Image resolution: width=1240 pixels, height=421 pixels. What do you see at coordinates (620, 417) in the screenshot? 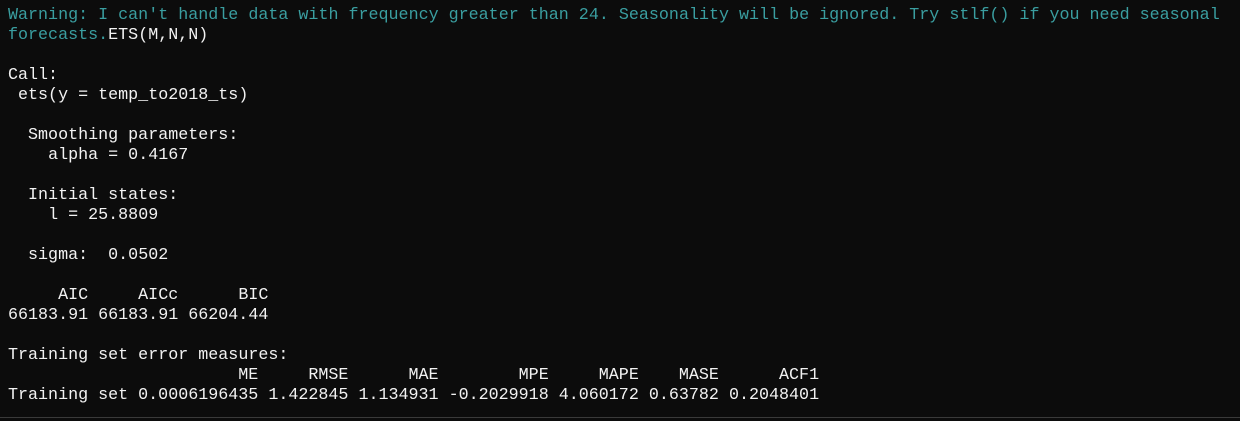
I see `divider` at bounding box center [620, 417].